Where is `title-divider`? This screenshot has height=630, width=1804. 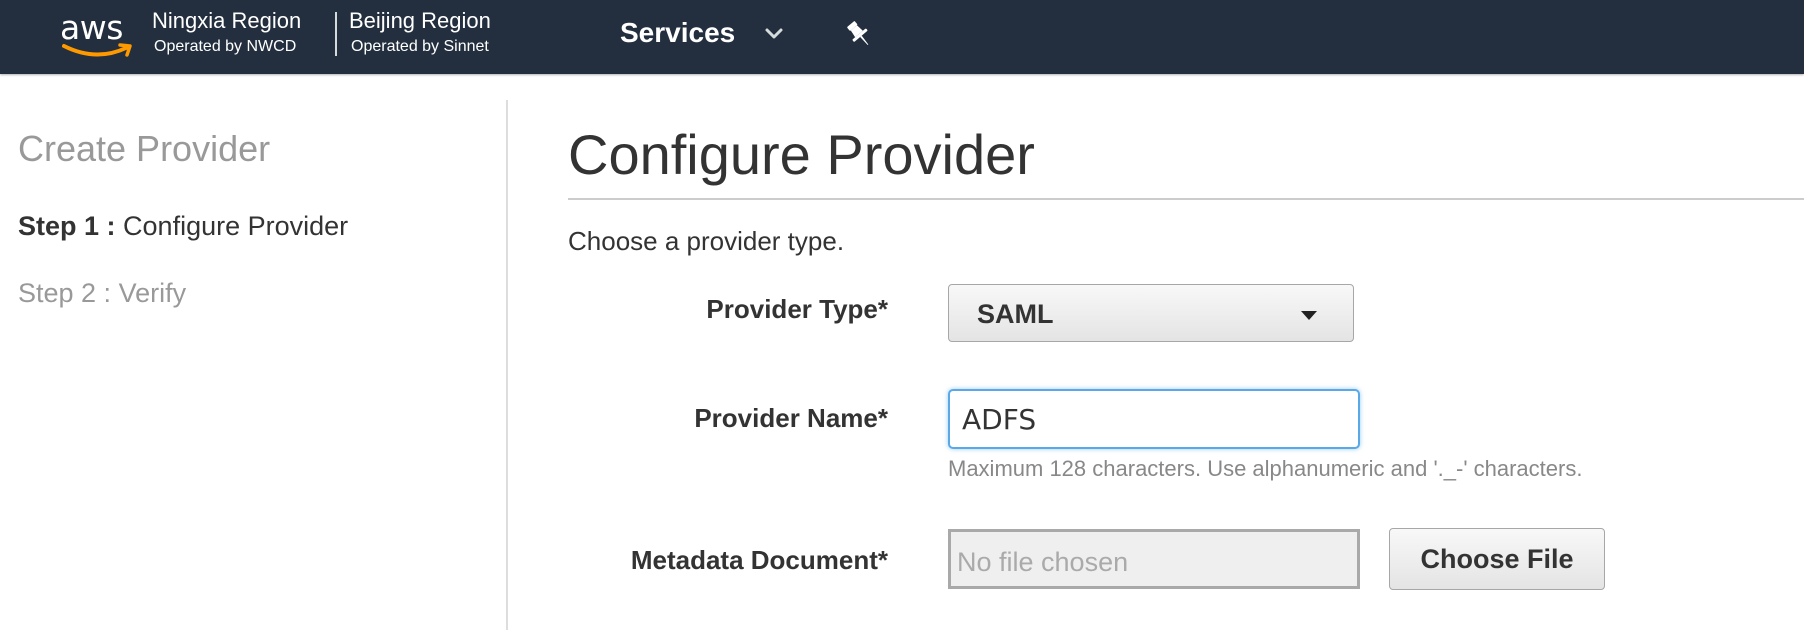 title-divider is located at coordinates (1186, 199).